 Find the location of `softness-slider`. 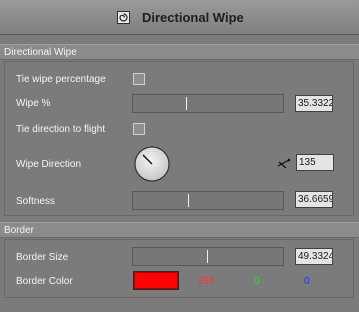

softness-slider is located at coordinates (208, 200).